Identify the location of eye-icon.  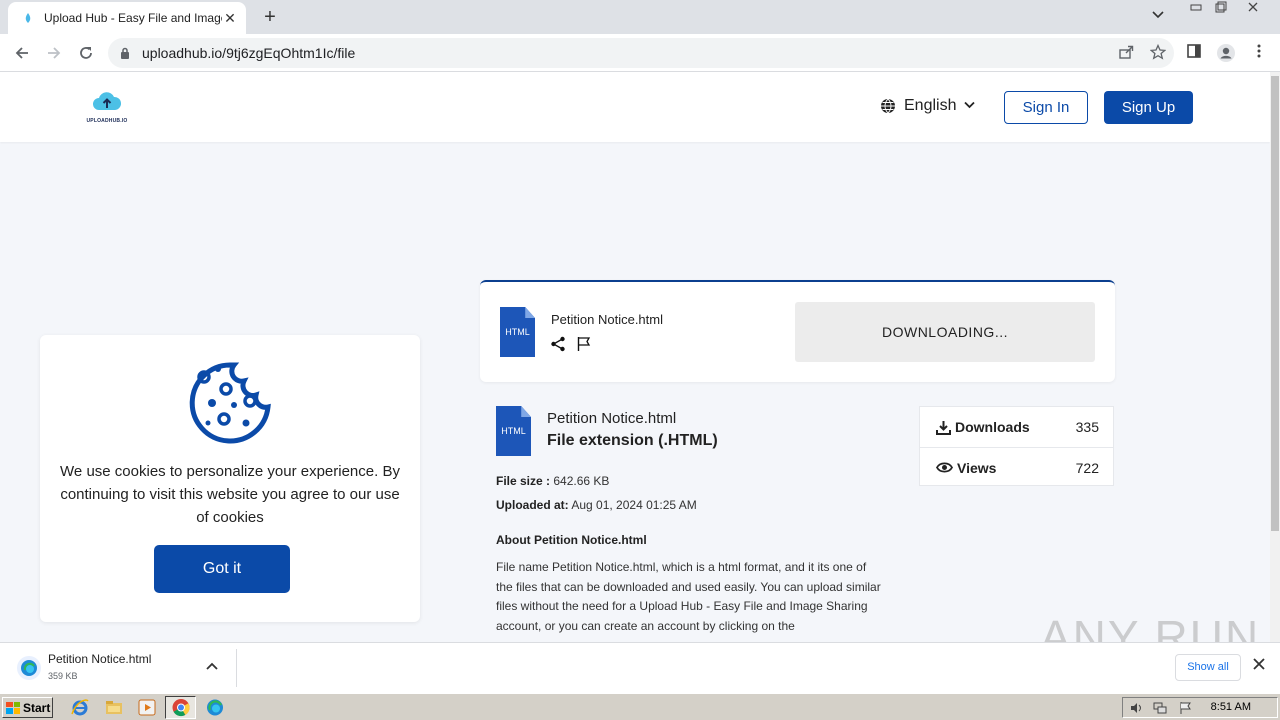
(944, 467).